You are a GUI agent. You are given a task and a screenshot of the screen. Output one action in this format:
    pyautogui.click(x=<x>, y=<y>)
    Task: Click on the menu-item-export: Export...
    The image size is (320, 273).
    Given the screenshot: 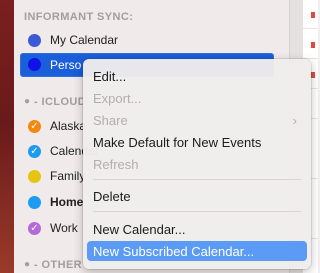 What is the action you would take?
    pyautogui.click(x=197, y=98)
    